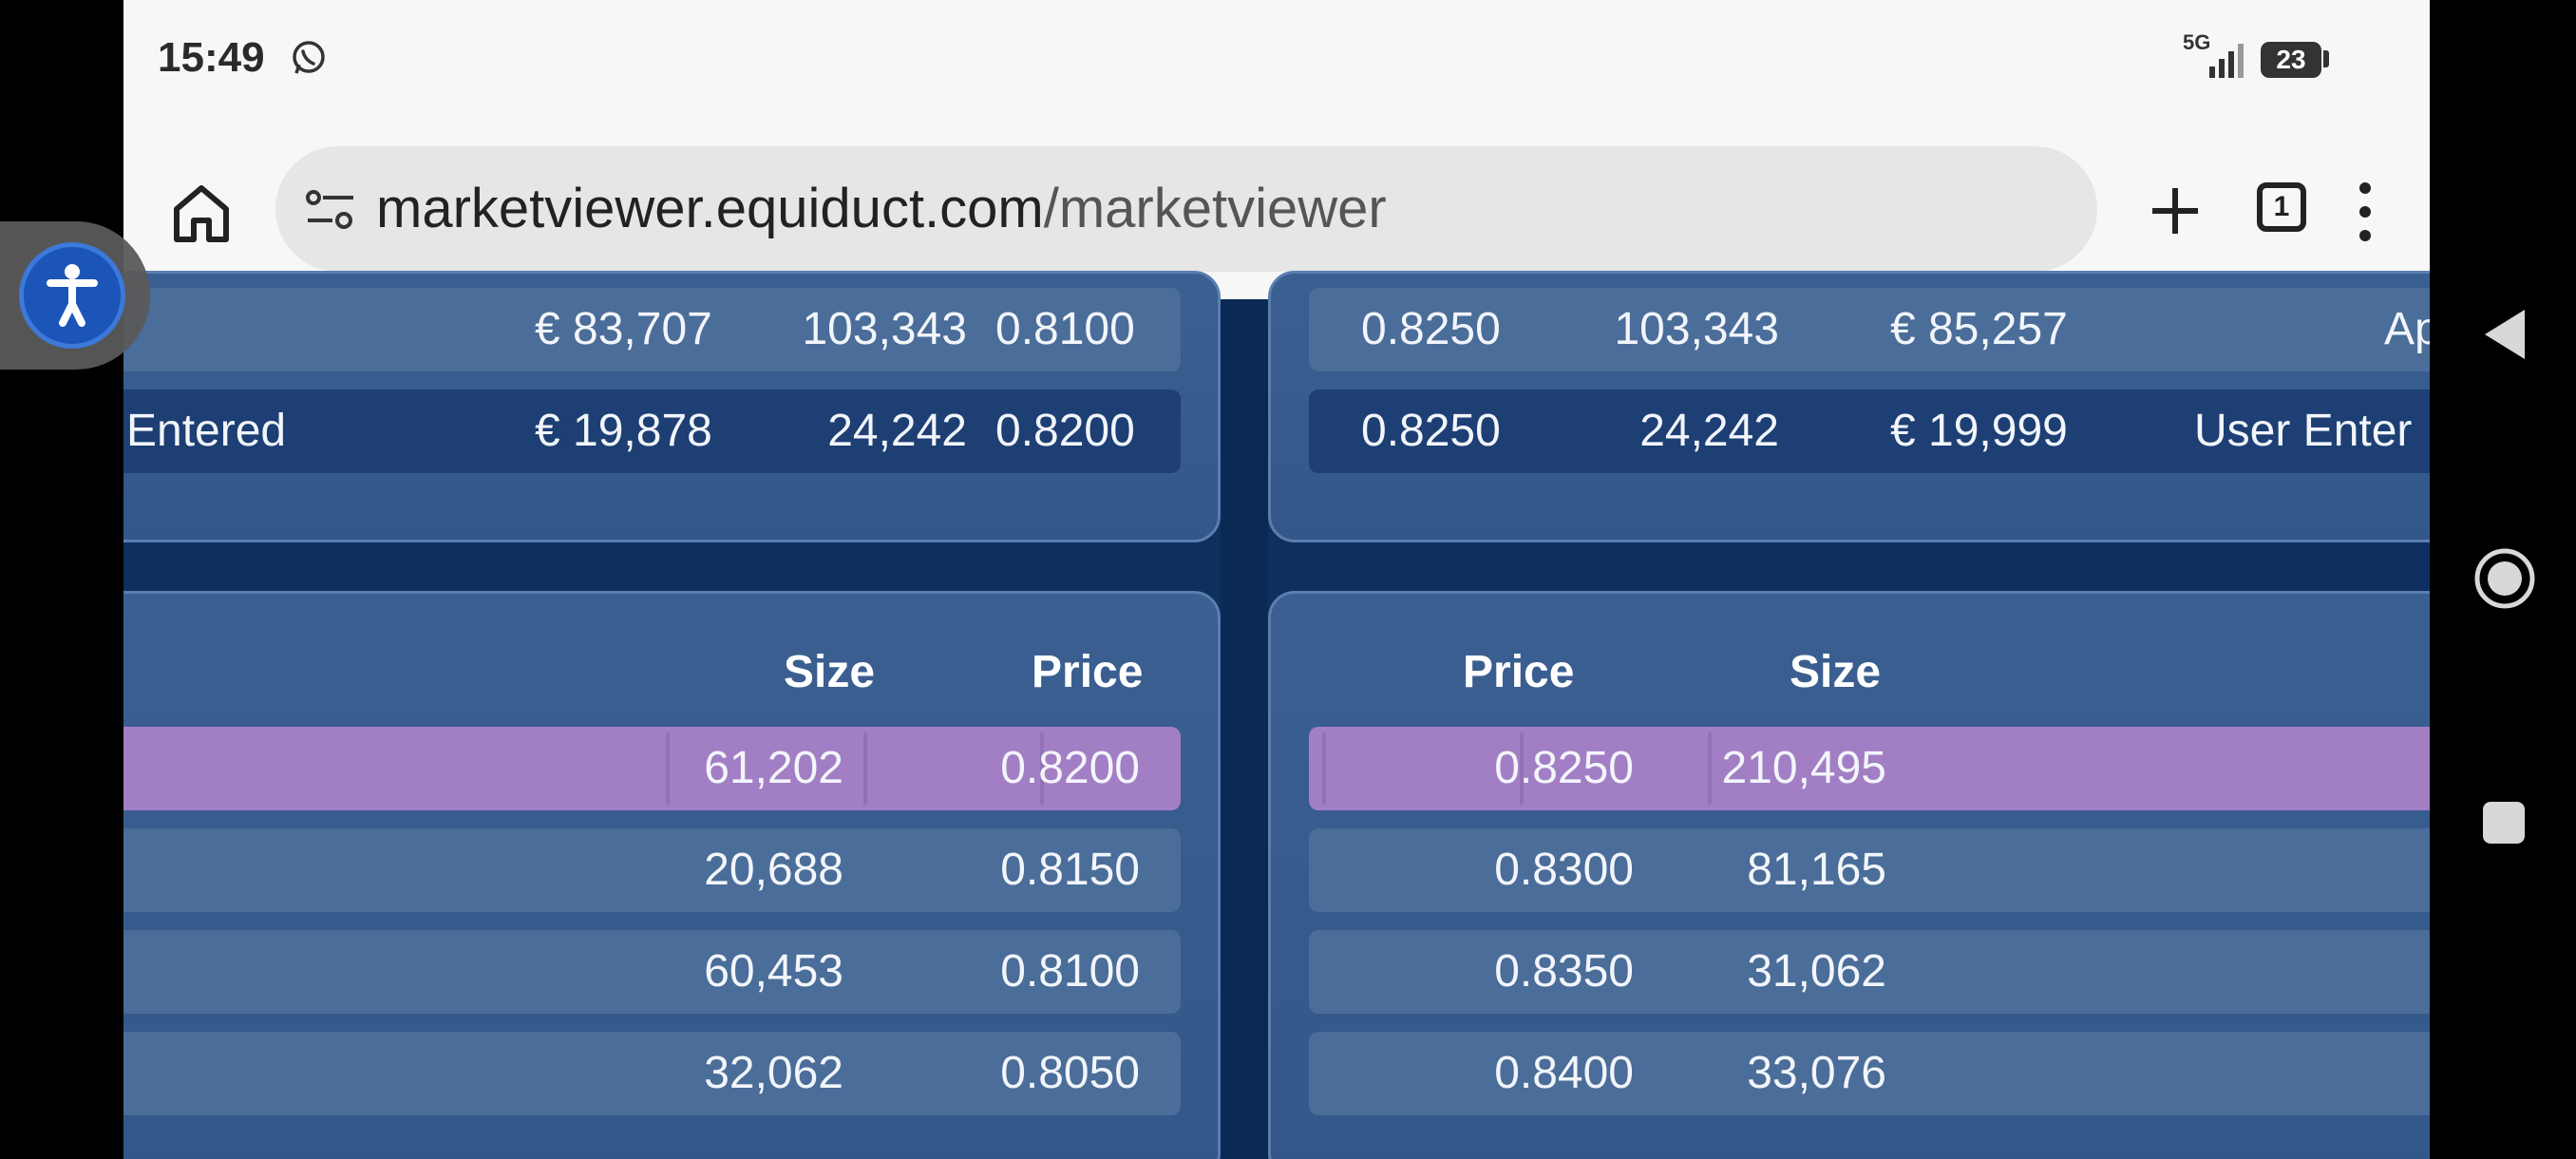 Image resolution: width=2576 pixels, height=1159 pixels. I want to click on home-circle-icon, so click(2504, 578).